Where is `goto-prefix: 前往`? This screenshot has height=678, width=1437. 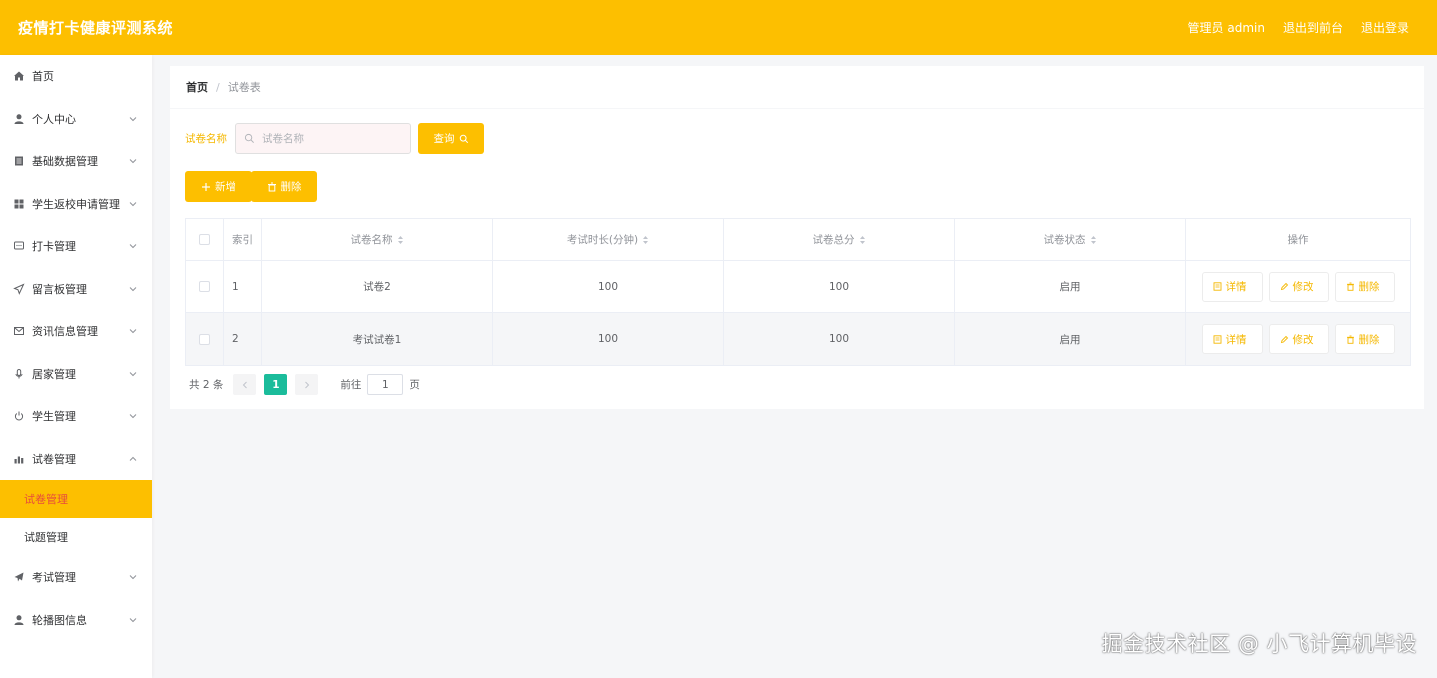
goto-prefix: 前往 is located at coordinates (351, 385).